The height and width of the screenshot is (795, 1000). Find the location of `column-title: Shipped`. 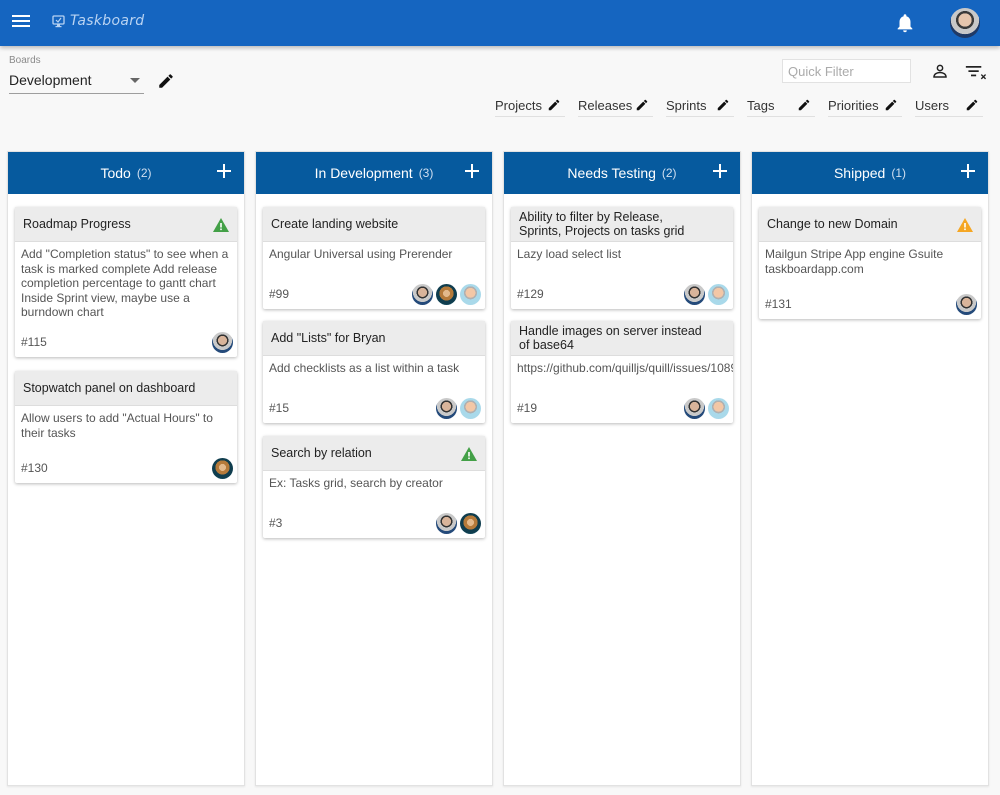

column-title: Shipped is located at coordinates (859, 173).